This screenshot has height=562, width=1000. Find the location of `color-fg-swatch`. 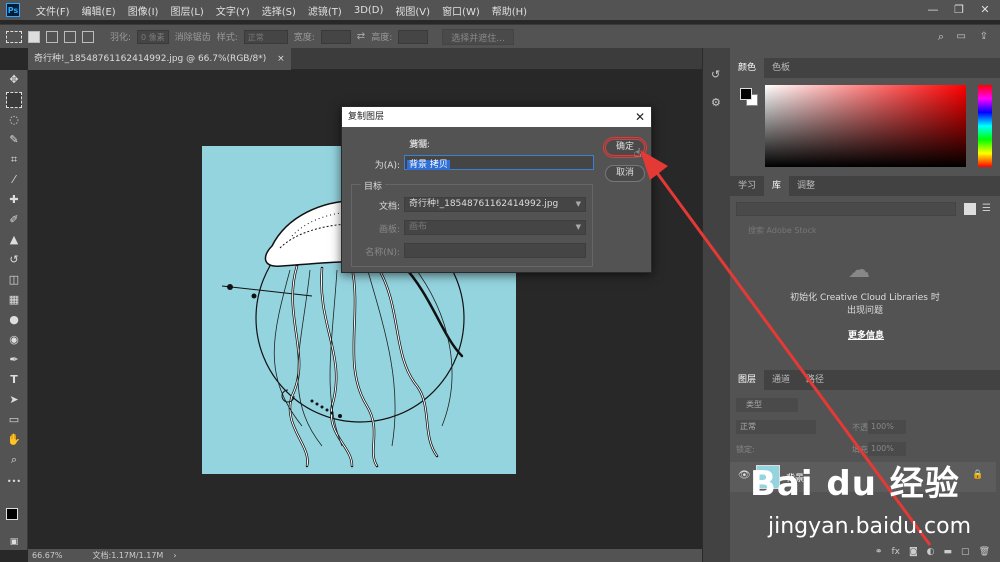

color-fg-swatch is located at coordinates (746, 94).